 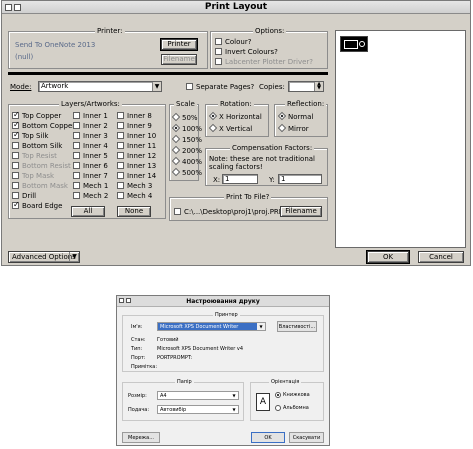 What do you see at coordinates (306, 86) in the screenshot?
I see `copies-input: ▲ ▼` at bounding box center [306, 86].